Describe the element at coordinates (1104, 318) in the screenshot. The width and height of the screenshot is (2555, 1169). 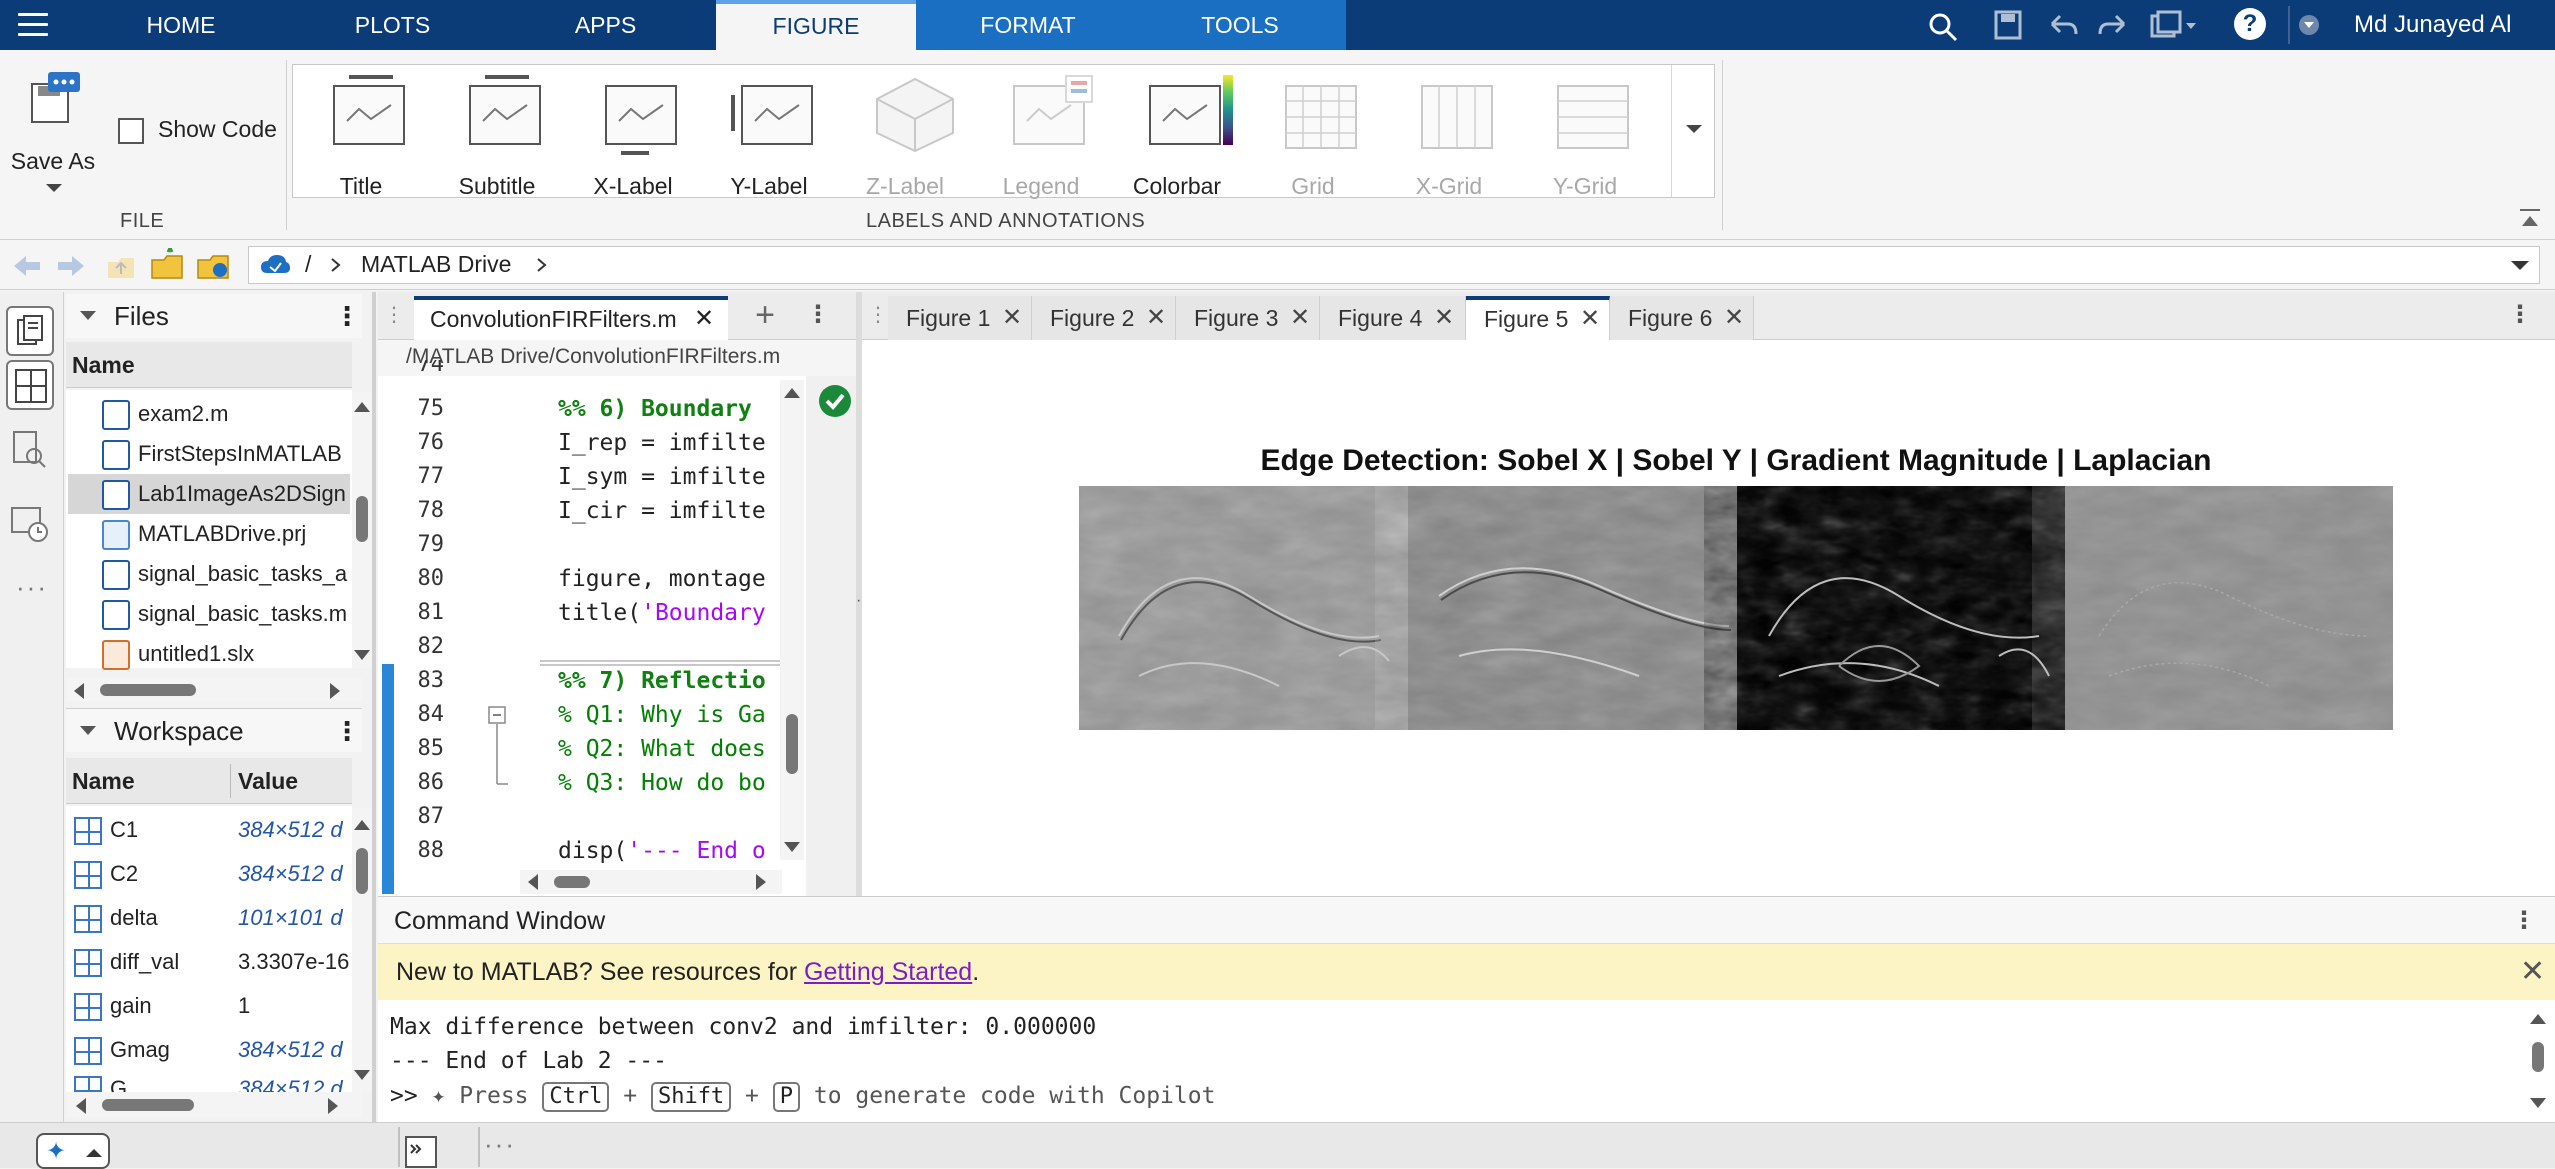
I see `tab-figure-2: Figure 2 ✕` at that location.